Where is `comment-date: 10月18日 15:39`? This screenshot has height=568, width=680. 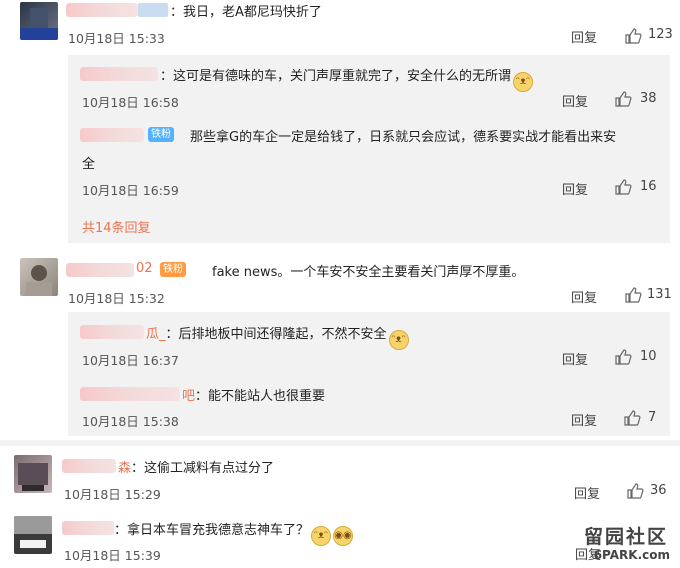 comment-date: 10月18日 15:39 is located at coordinates (112, 555).